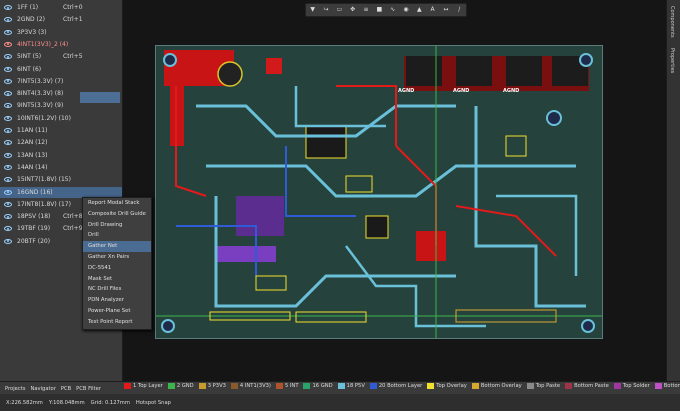 This screenshot has width=680, height=411. What do you see at coordinates (44, 118) in the screenshot?
I see `layer-name: 10INT6(1.2V) (10)` at bounding box center [44, 118].